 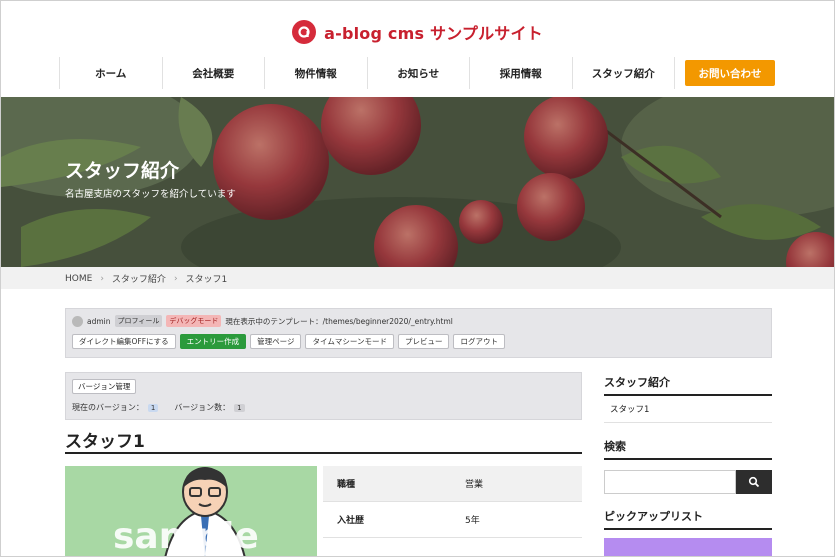 I want to click on staff-spec-table: 職種 営業 入社歴 5年, so click(x=452, y=502).